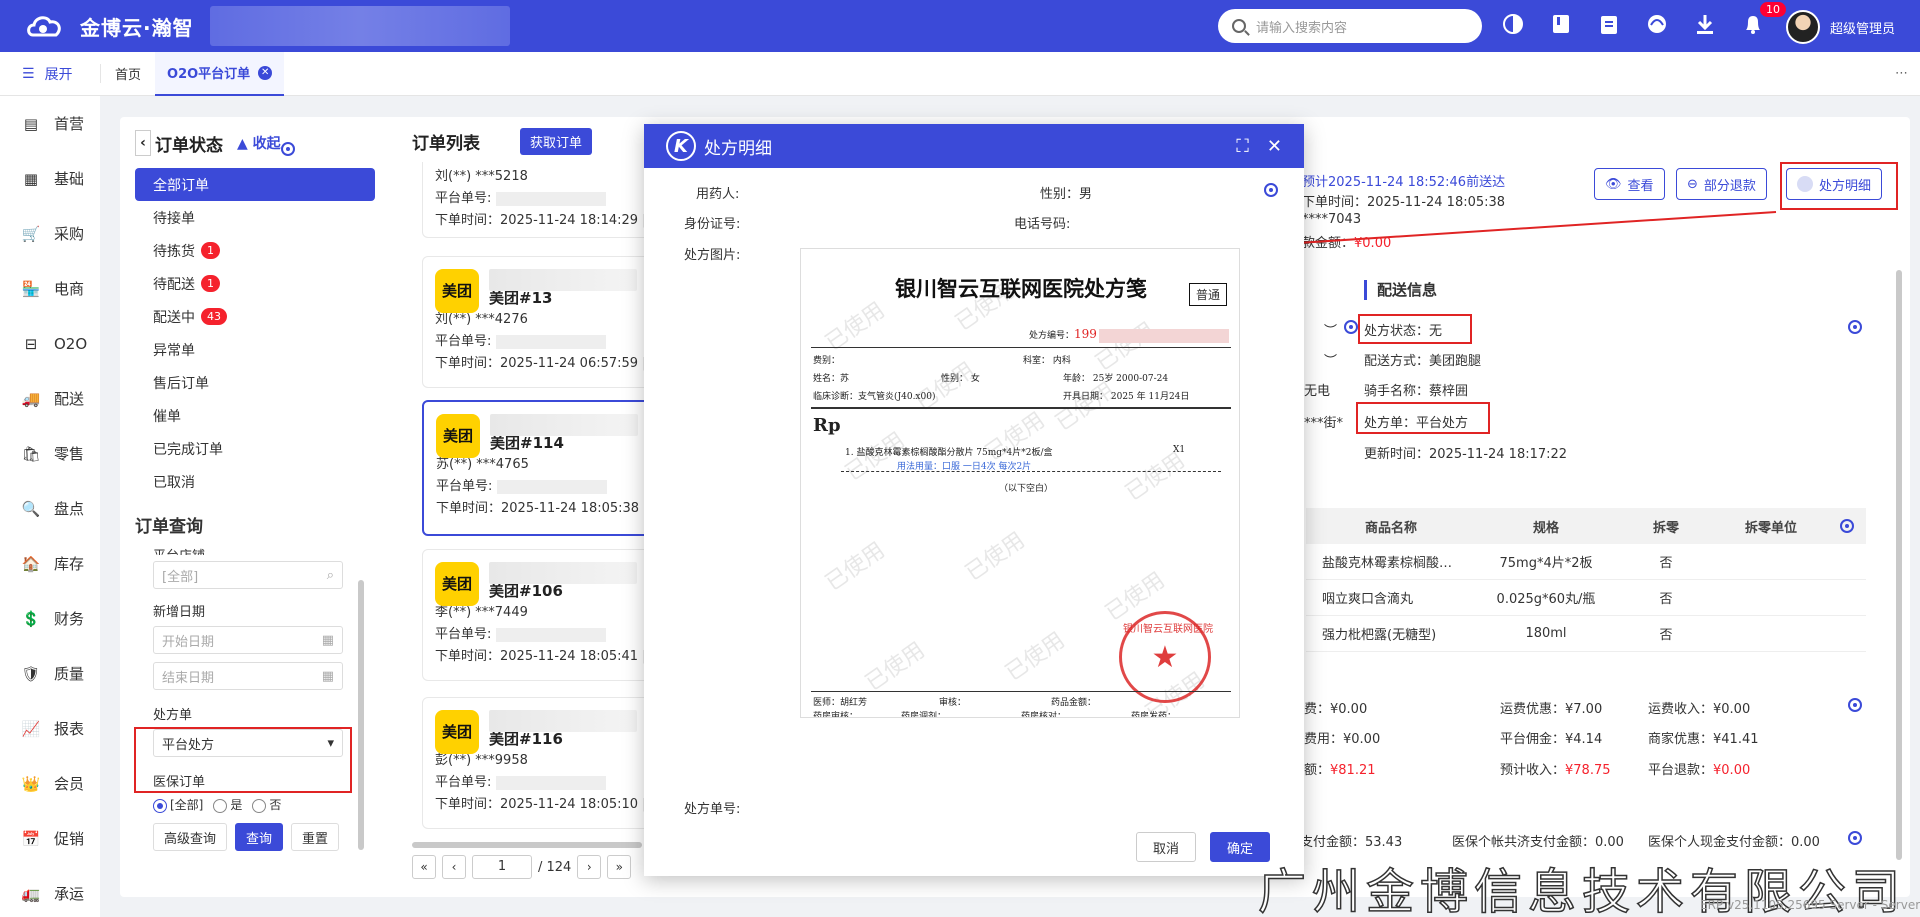  I want to click on nav-item: 🛡 质量, so click(50, 673).